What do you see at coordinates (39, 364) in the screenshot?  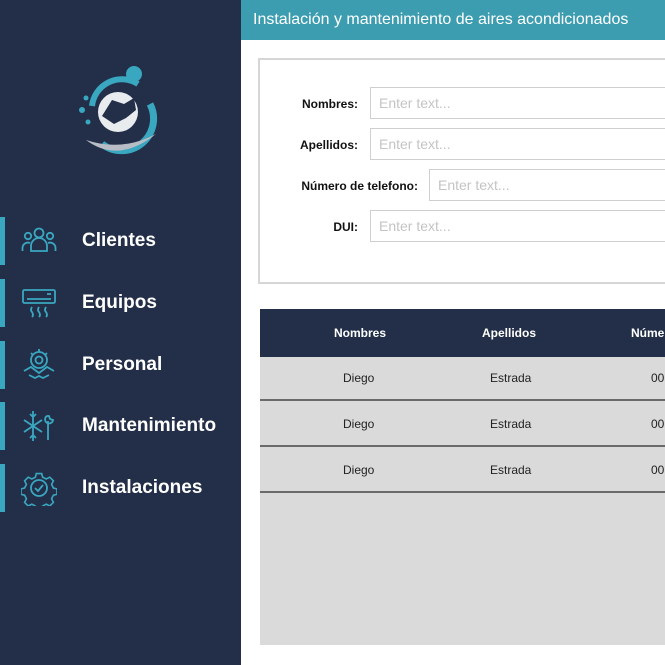 I see `handshake-gear-icon` at bounding box center [39, 364].